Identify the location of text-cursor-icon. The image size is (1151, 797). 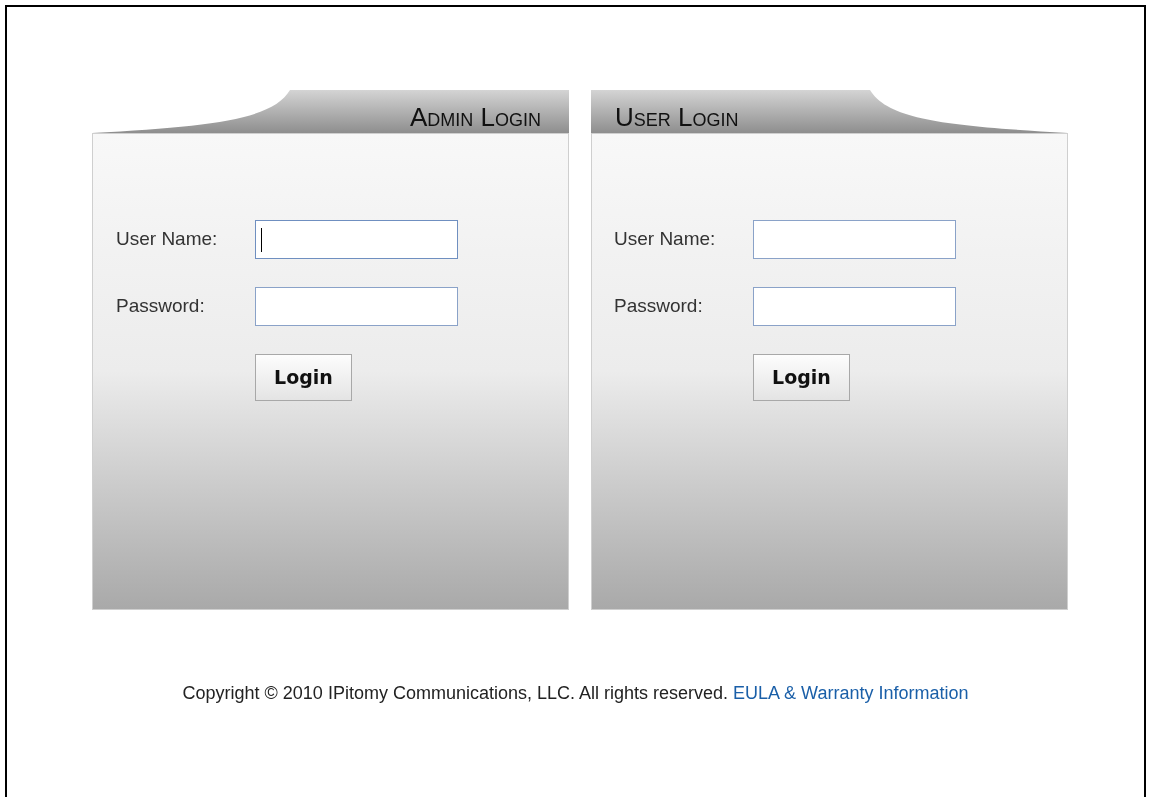
(261, 239).